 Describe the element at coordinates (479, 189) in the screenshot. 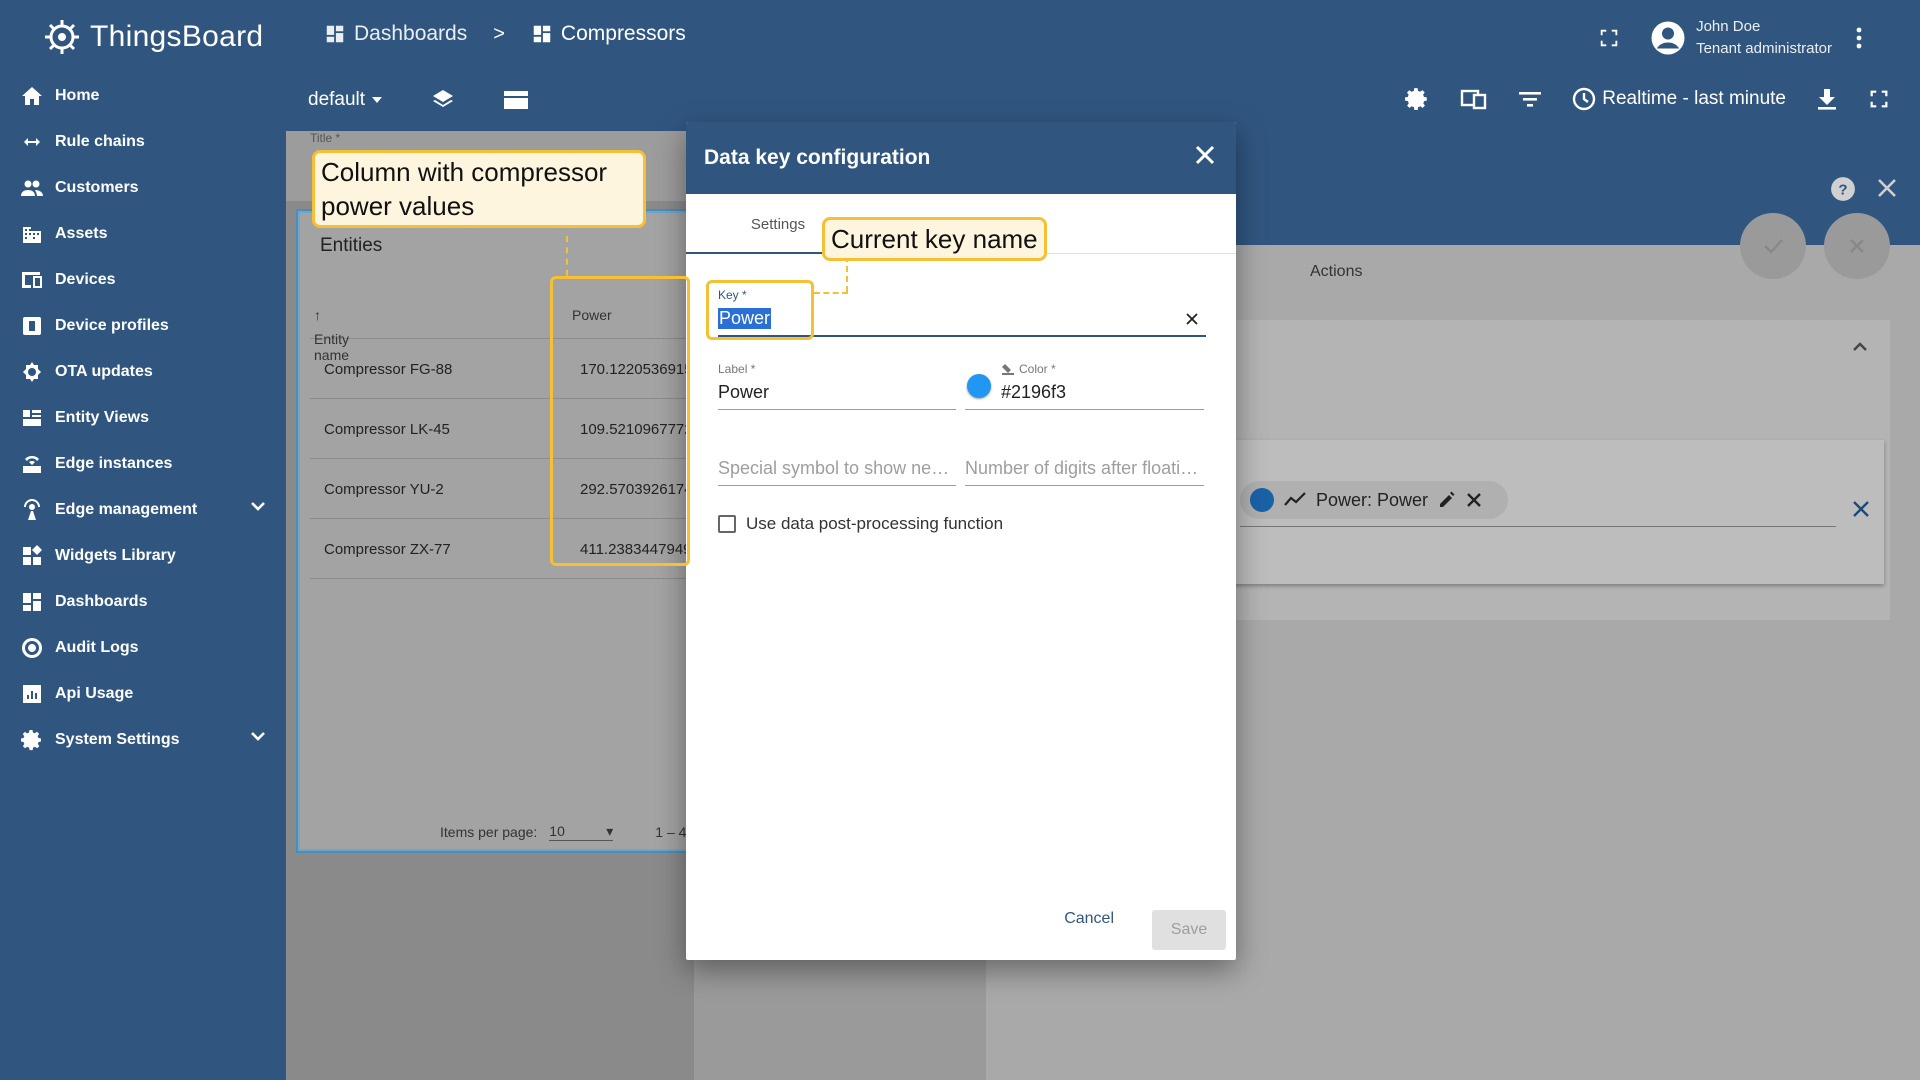

I see `column-annotation: Column with compressor power values` at that location.